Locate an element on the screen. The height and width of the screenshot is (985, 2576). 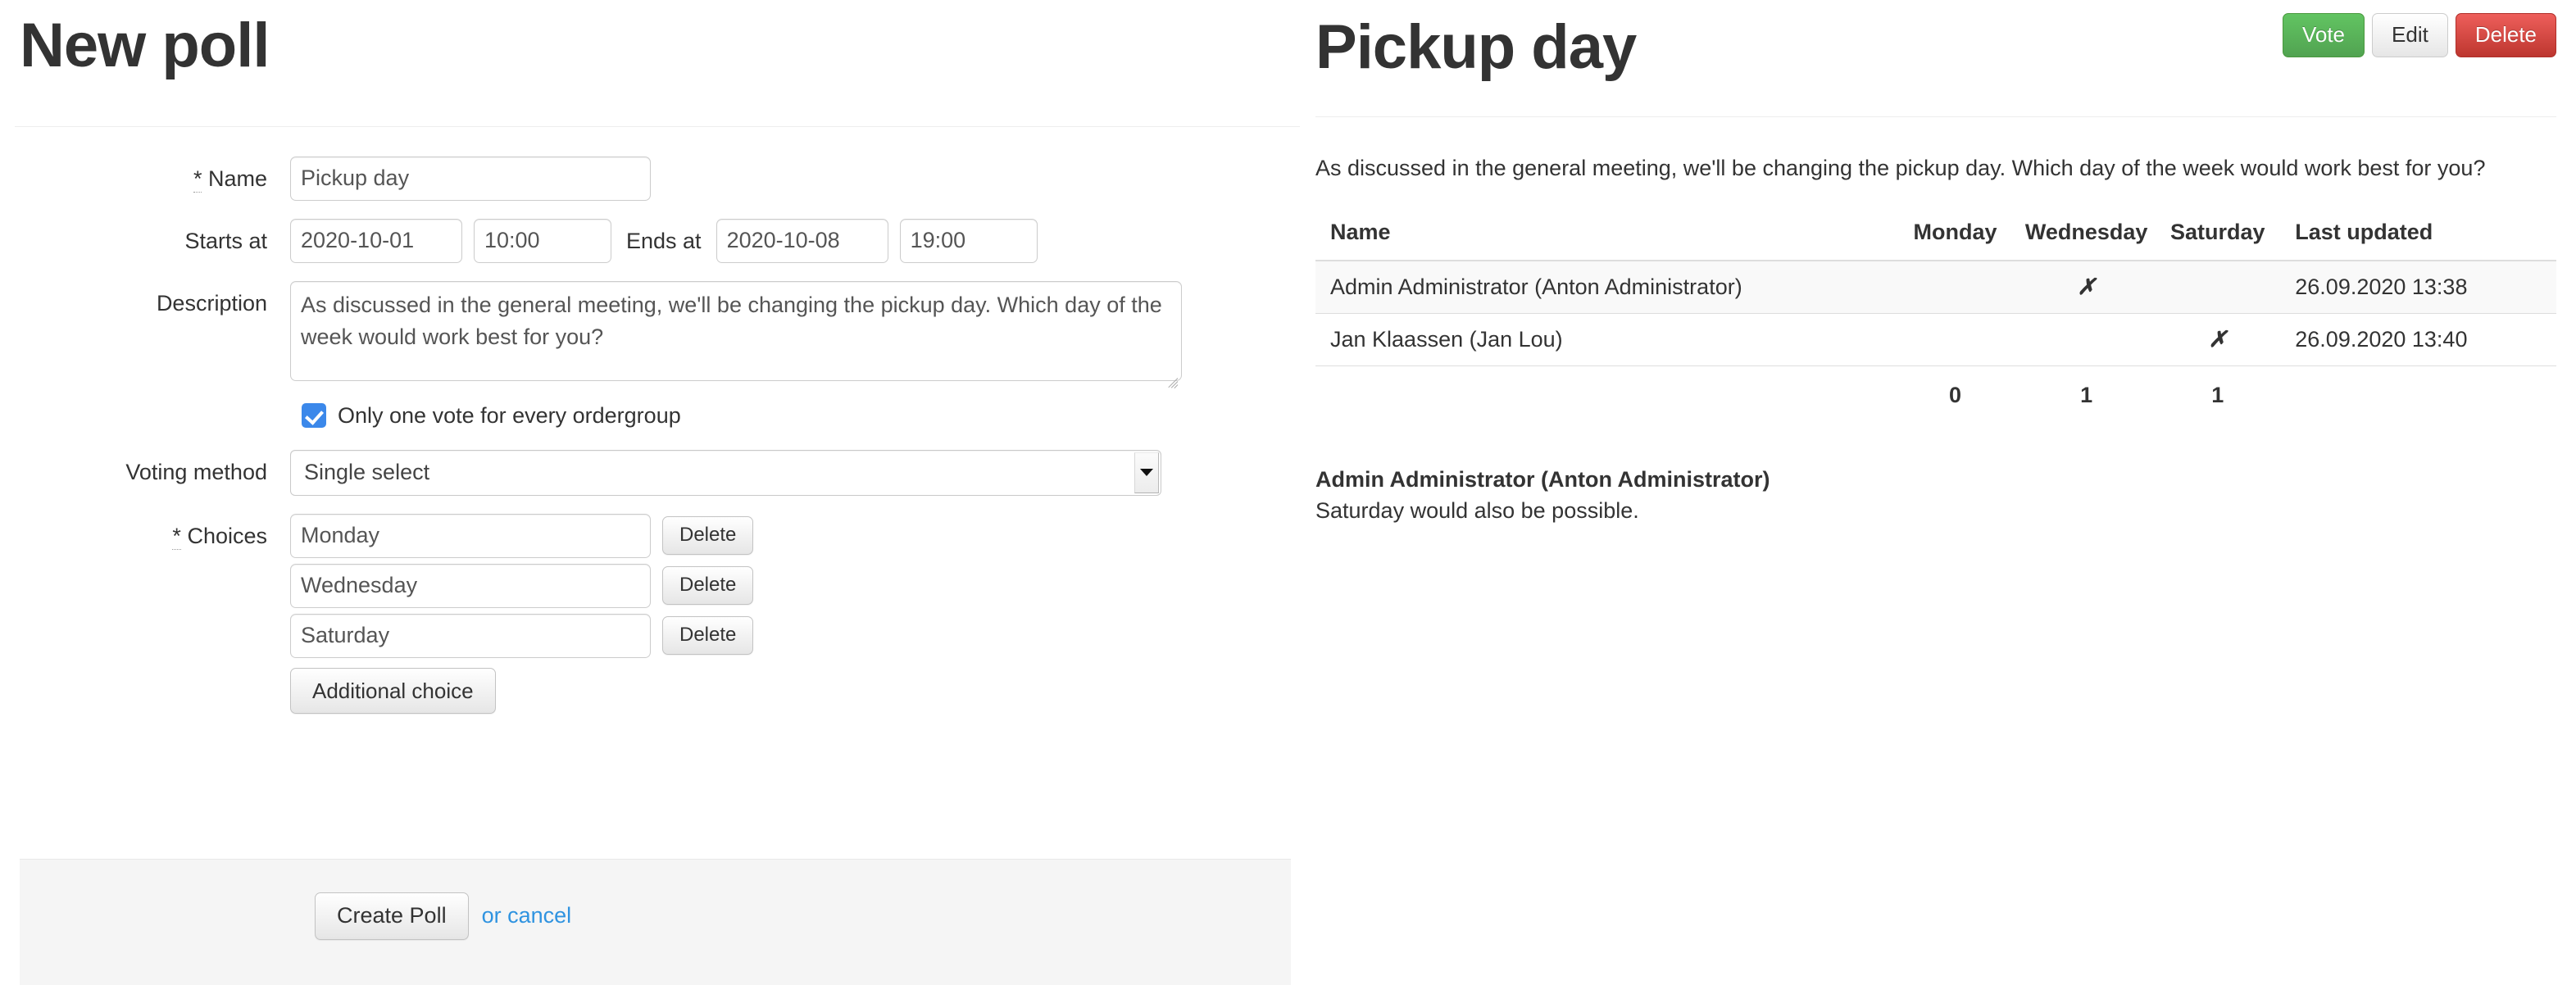
schedule-field-area: Ends at is located at coordinates (664, 241).